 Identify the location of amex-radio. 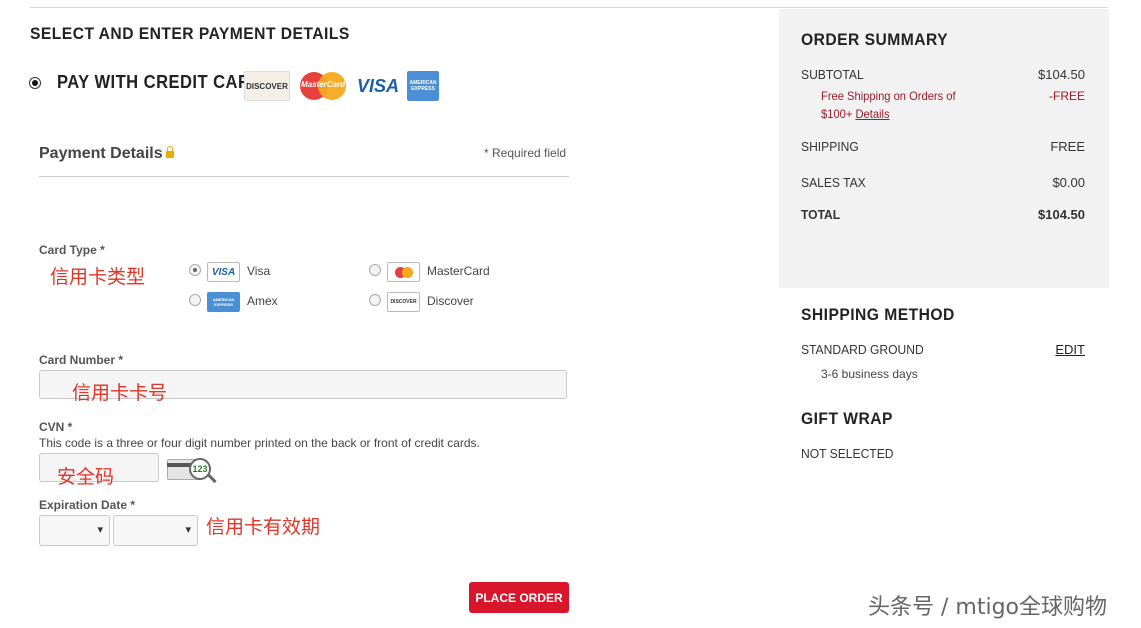
(195, 300).